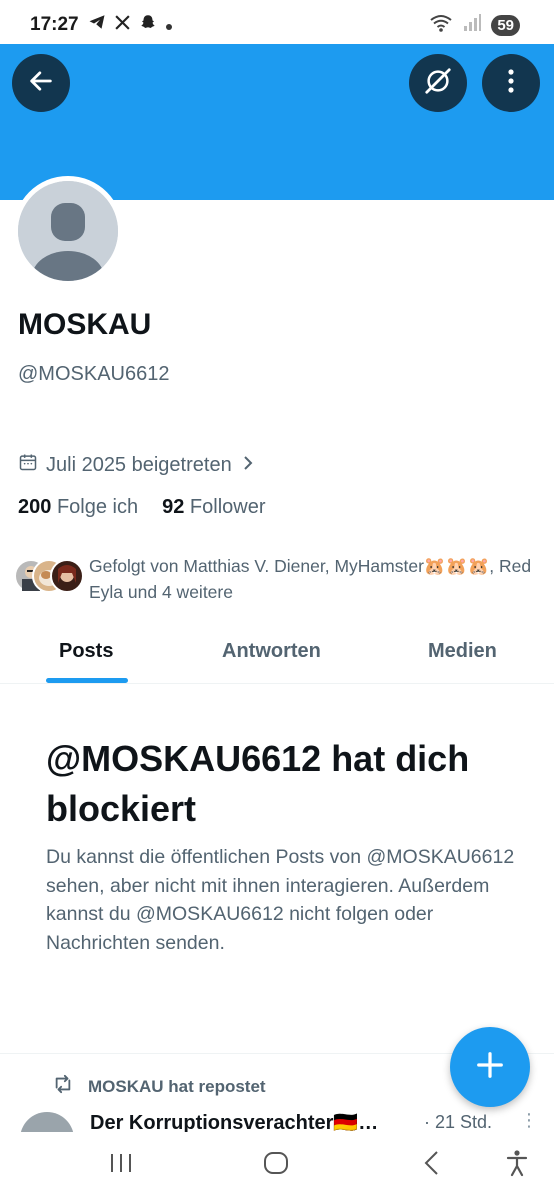  Describe the element at coordinates (505, 25) in the screenshot. I see `battery-indicator: 59` at that location.